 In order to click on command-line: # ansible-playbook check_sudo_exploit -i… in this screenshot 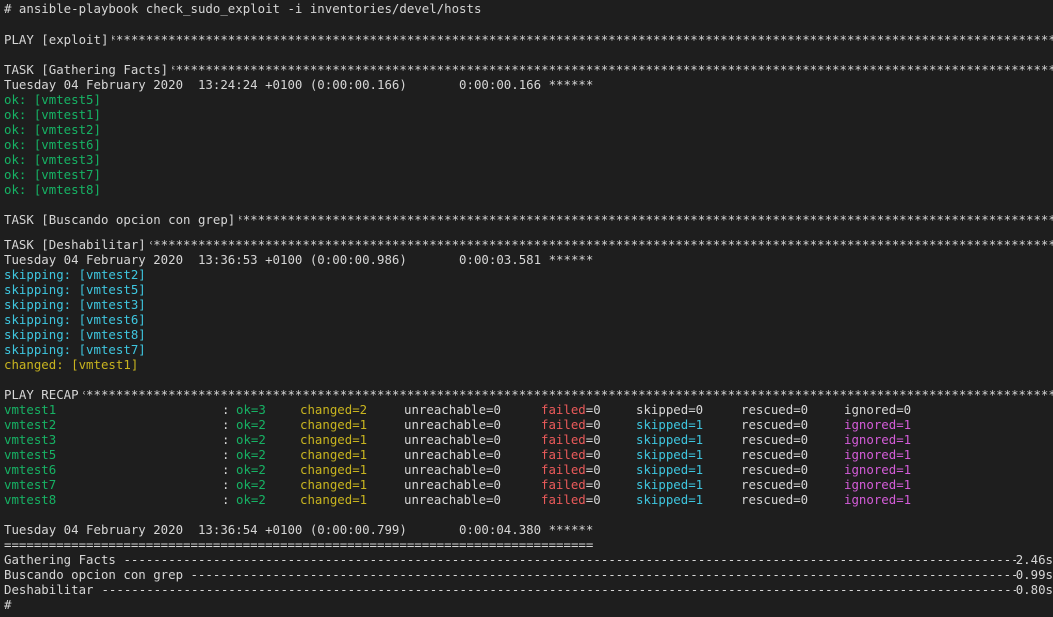, I will do `click(243, 8)`.